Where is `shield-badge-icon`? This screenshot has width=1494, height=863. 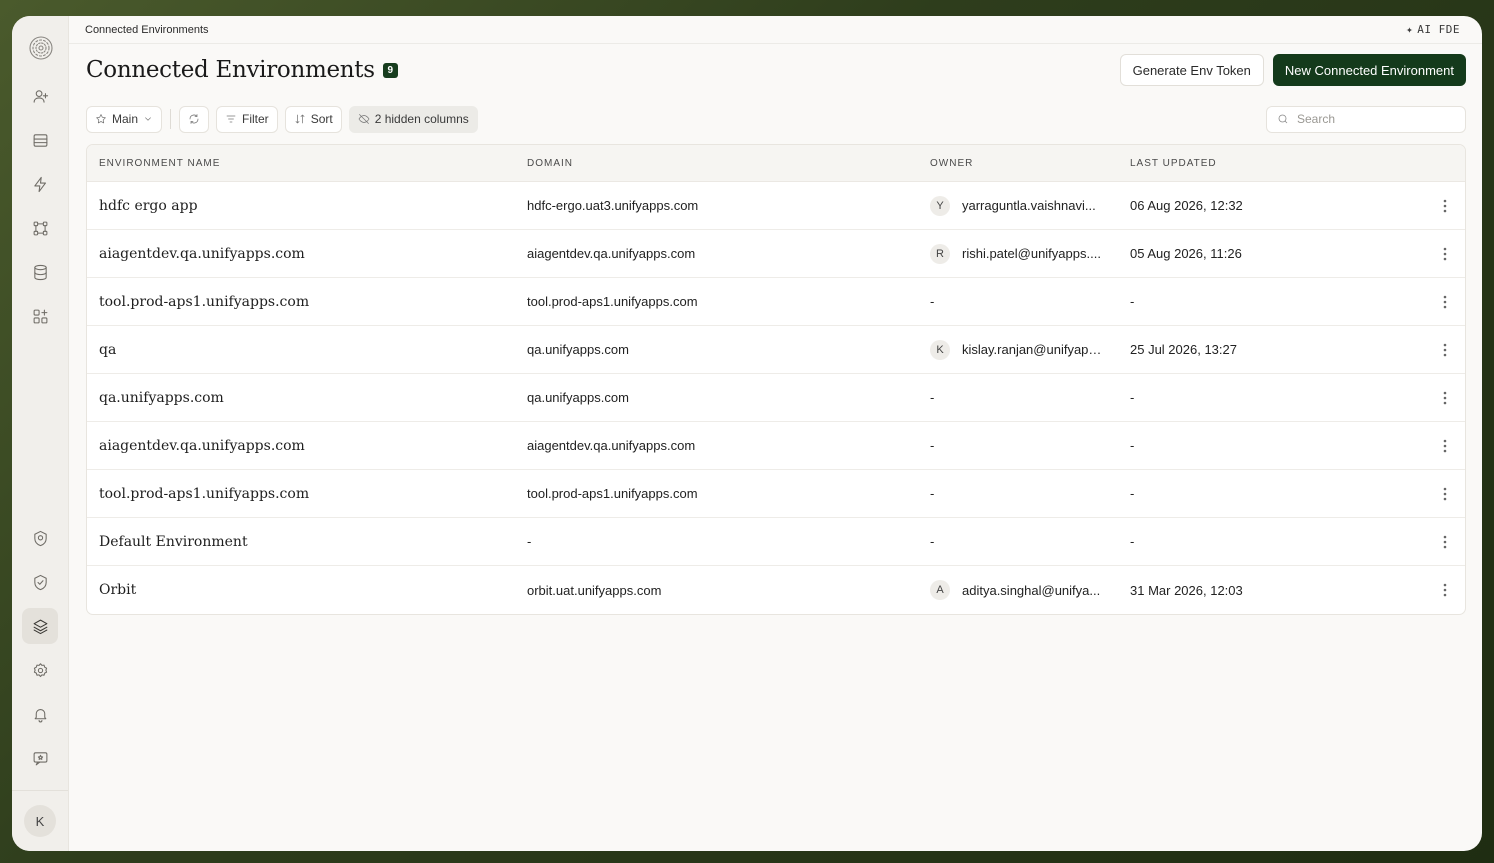 shield-badge-icon is located at coordinates (40, 538).